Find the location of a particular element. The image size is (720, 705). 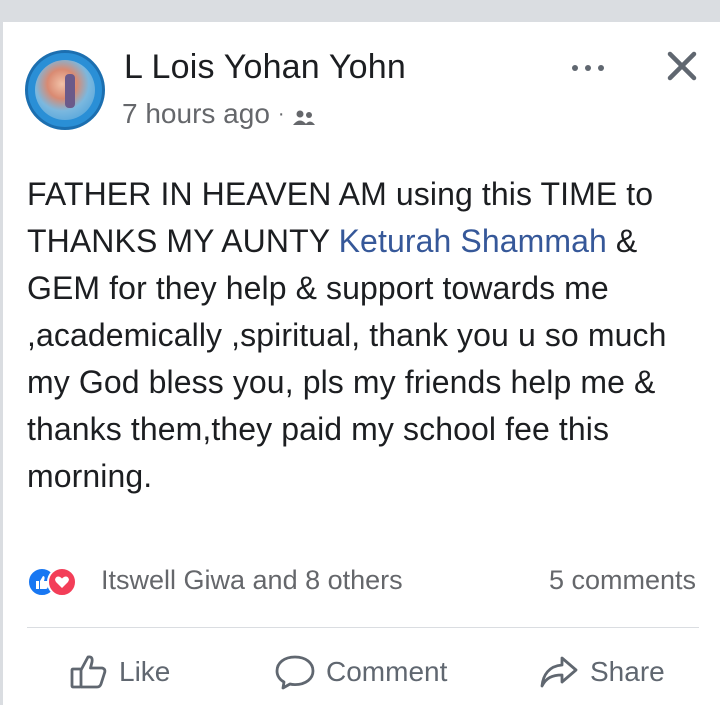

reactions-summary: Itswell Giwa and 8 others is located at coordinates (215, 581).